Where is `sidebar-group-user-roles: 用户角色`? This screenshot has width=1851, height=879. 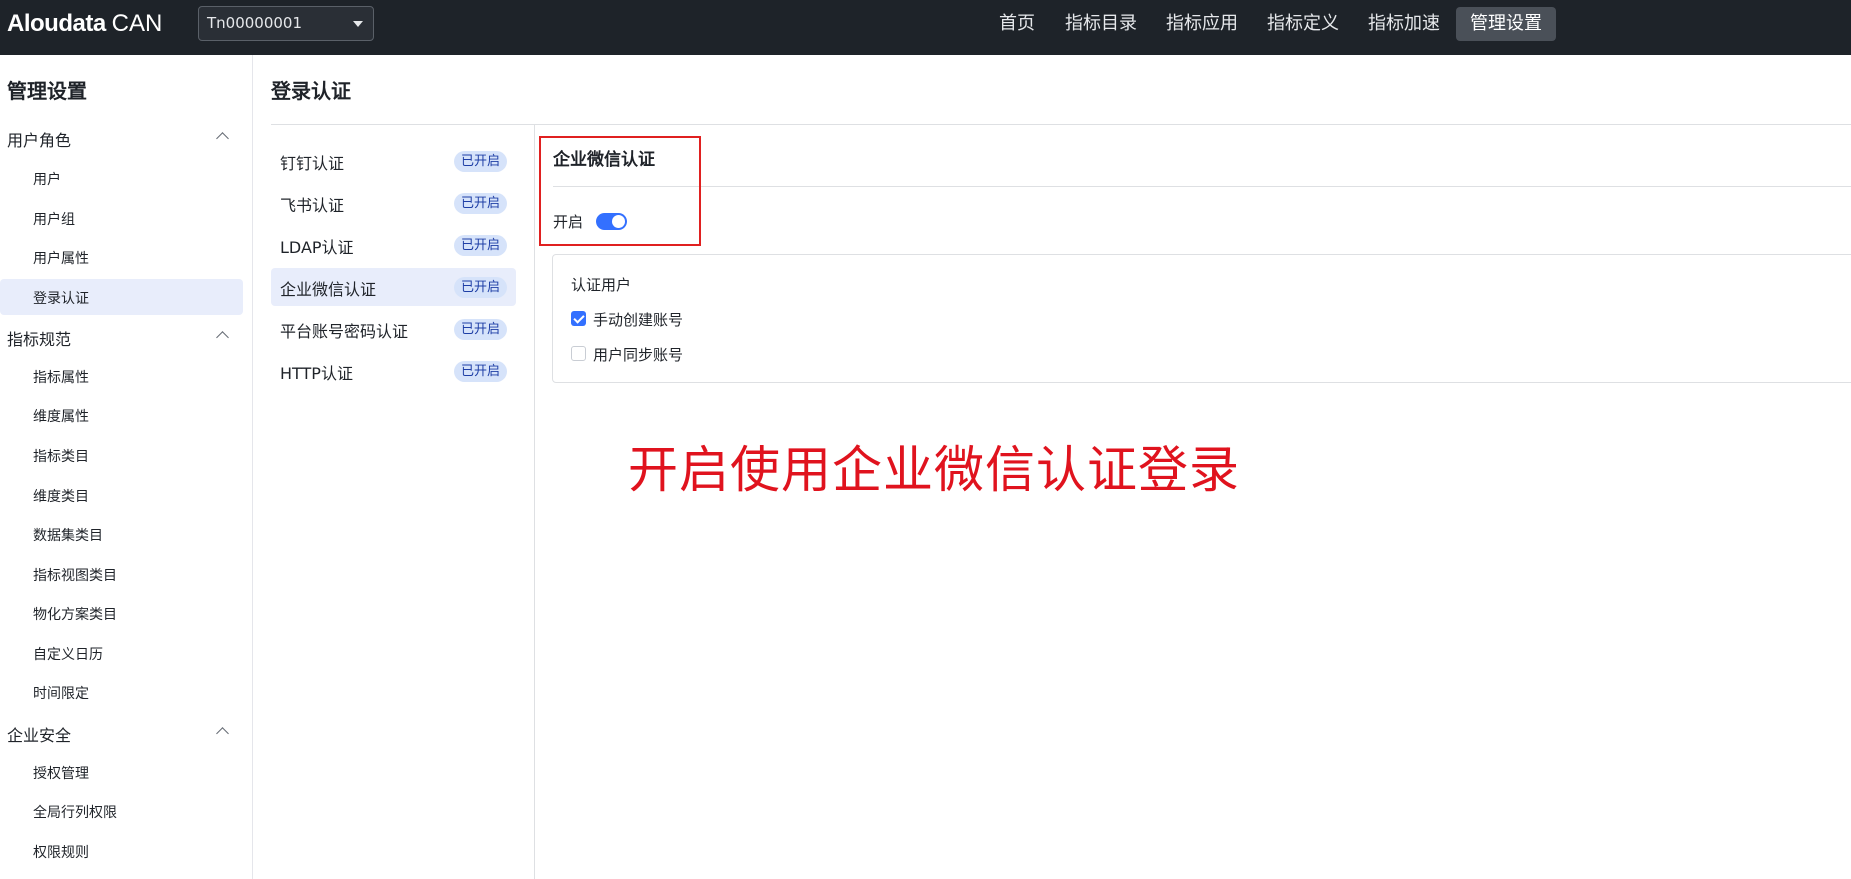 sidebar-group-user-roles: 用户角色 is located at coordinates (39, 139).